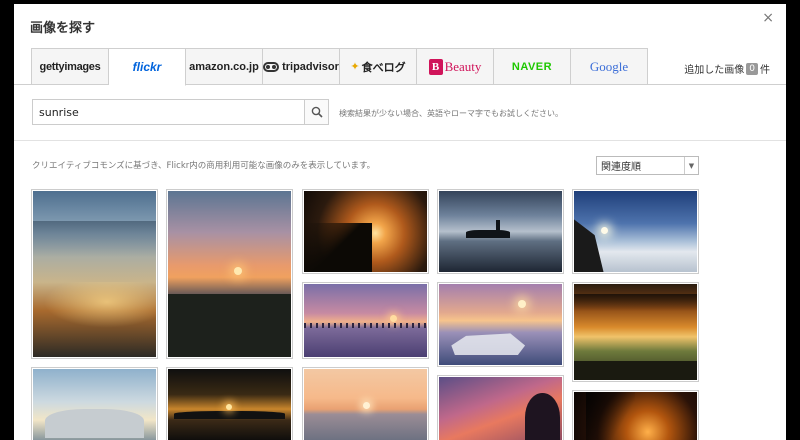 The width and height of the screenshot is (800, 440). What do you see at coordinates (752, 68) in the screenshot?
I see `added-images-count: 0` at bounding box center [752, 68].